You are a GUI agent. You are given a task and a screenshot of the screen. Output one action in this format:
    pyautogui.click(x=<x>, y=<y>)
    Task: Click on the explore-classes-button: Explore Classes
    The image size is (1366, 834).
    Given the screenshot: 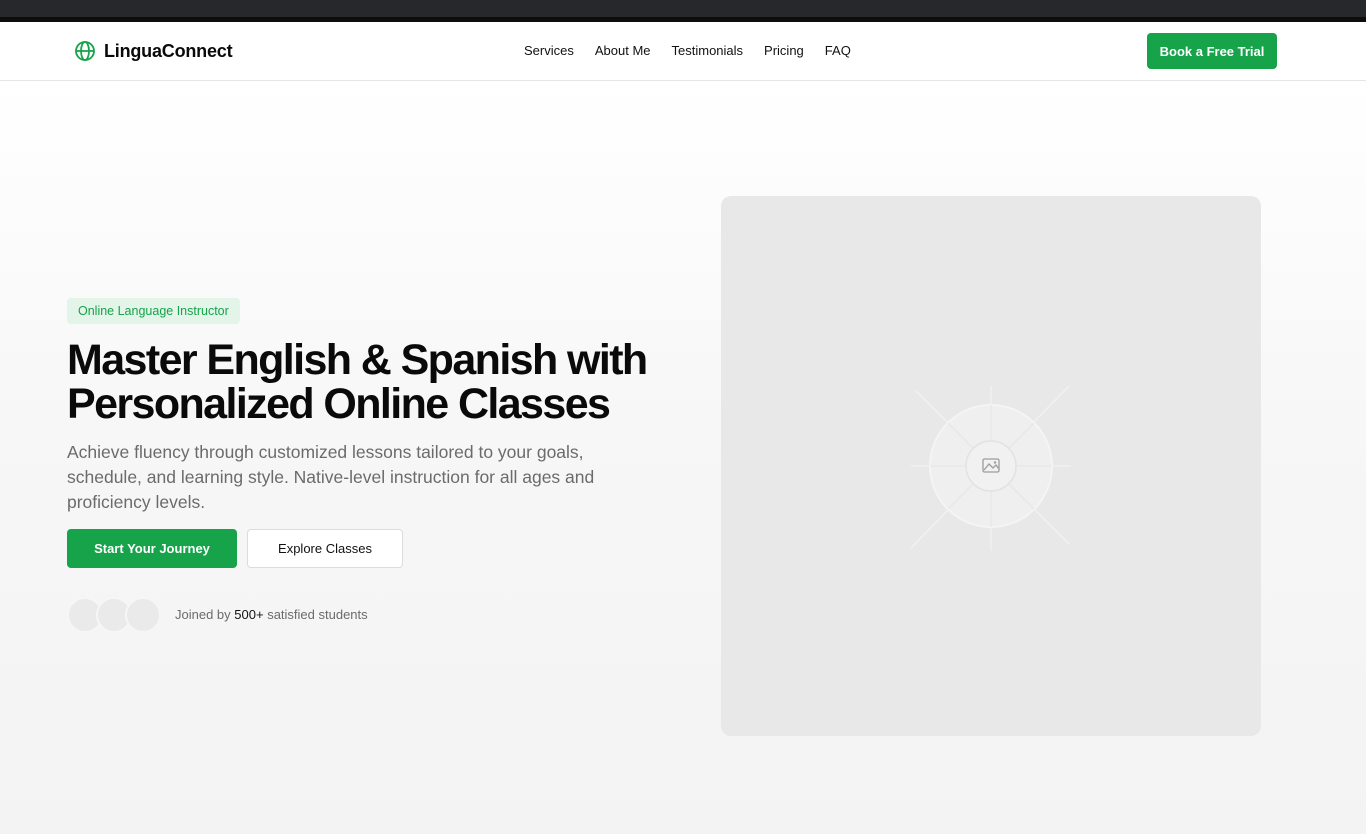 What is the action you would take?
    pyautogui.click(x=325, y=548)
    